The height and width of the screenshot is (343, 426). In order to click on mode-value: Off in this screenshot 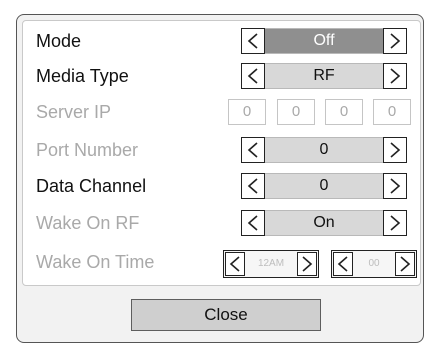, I will do `click(324, 40)`.